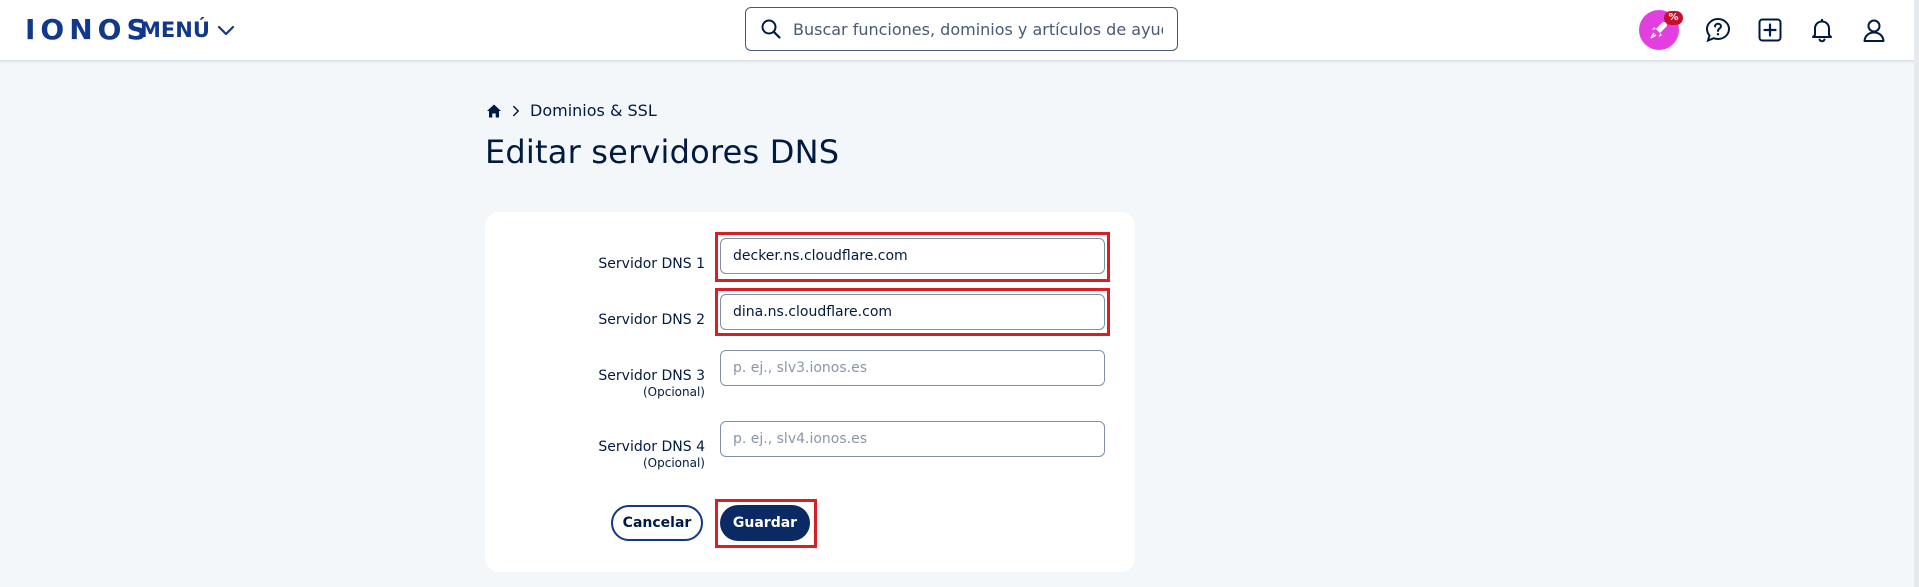  I want to click on dns-4-input, so click(912, 439).